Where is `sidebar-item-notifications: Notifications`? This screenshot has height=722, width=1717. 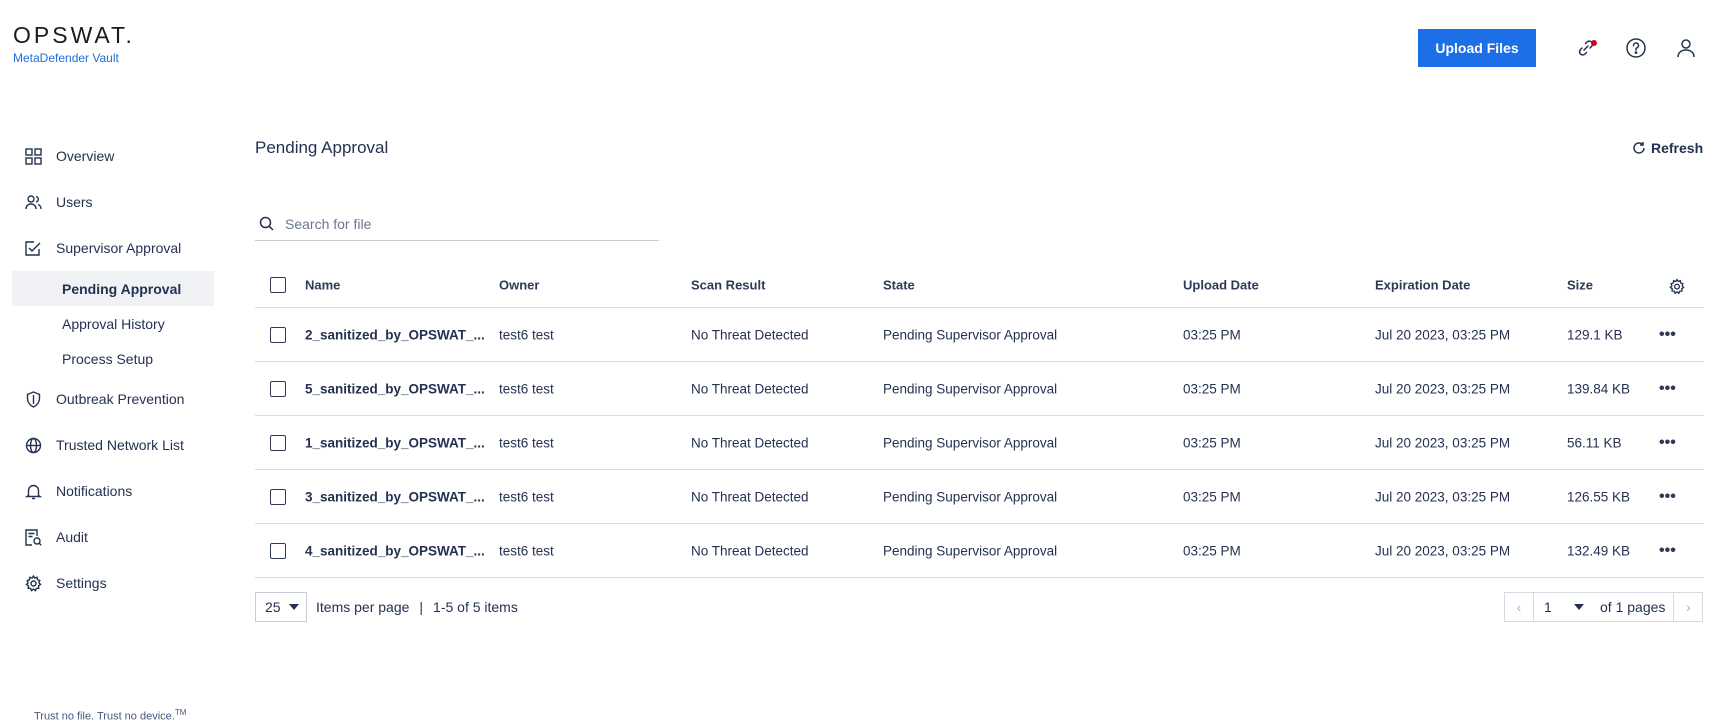
sidebar-item-notifications: Notifications is located at coordinates (113, 491).